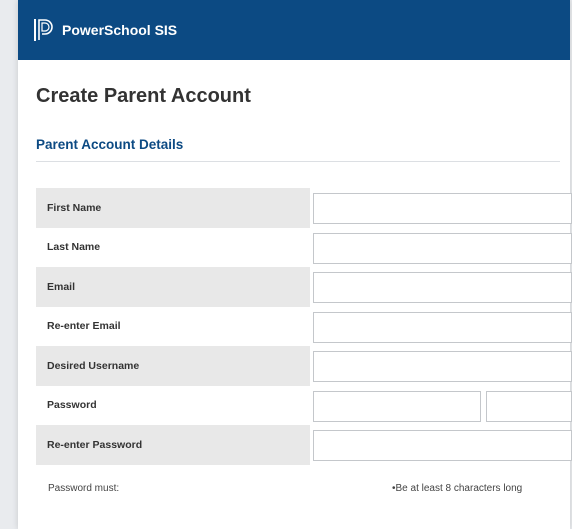 This screenshot has width=572, height=529. Describe the element at coordinates (173, 445) in the screenshot. I see `label-cell: Re-enter Password` at that location.